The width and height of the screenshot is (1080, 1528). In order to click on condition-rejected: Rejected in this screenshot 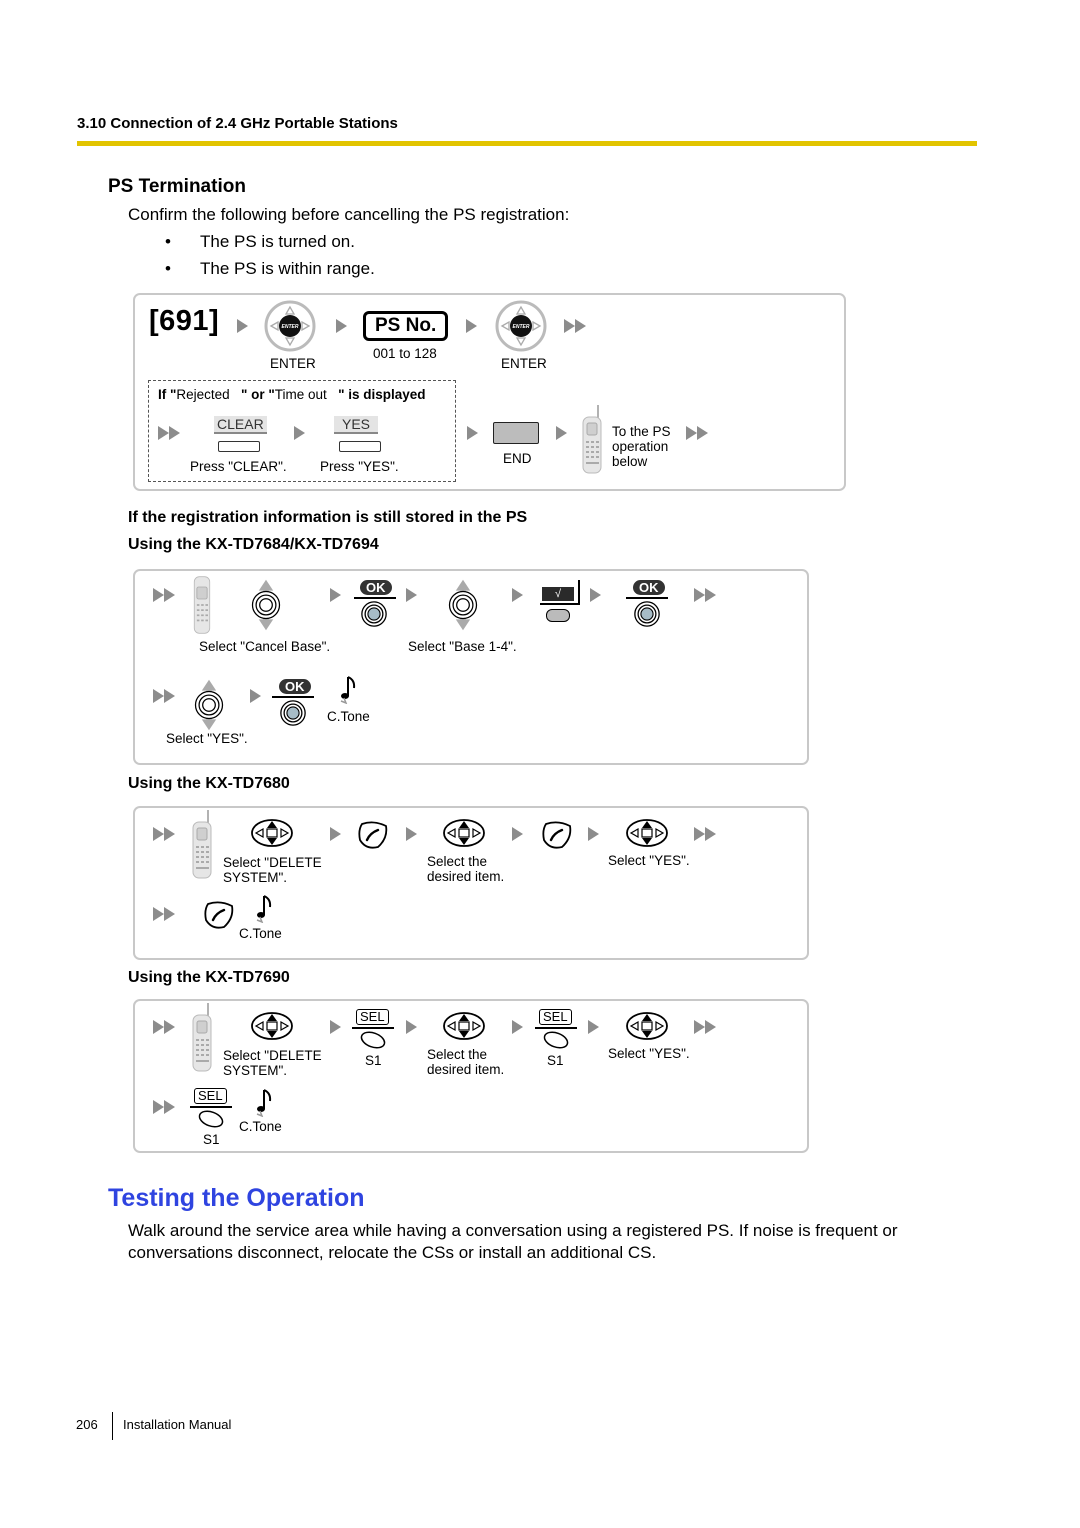, I will do `click(203, 394)`.